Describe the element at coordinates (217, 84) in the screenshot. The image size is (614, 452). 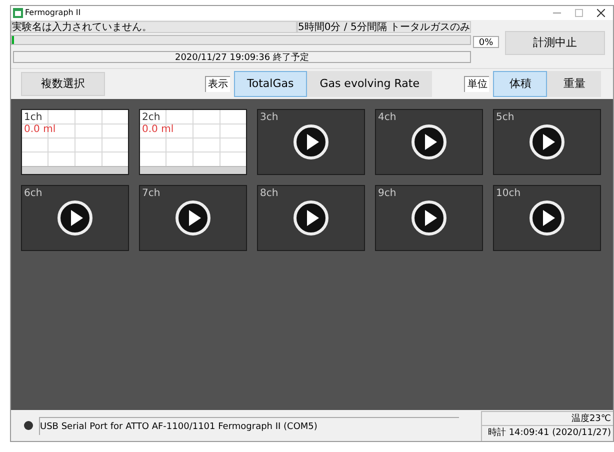
I see `display-label: 表示` at that location.